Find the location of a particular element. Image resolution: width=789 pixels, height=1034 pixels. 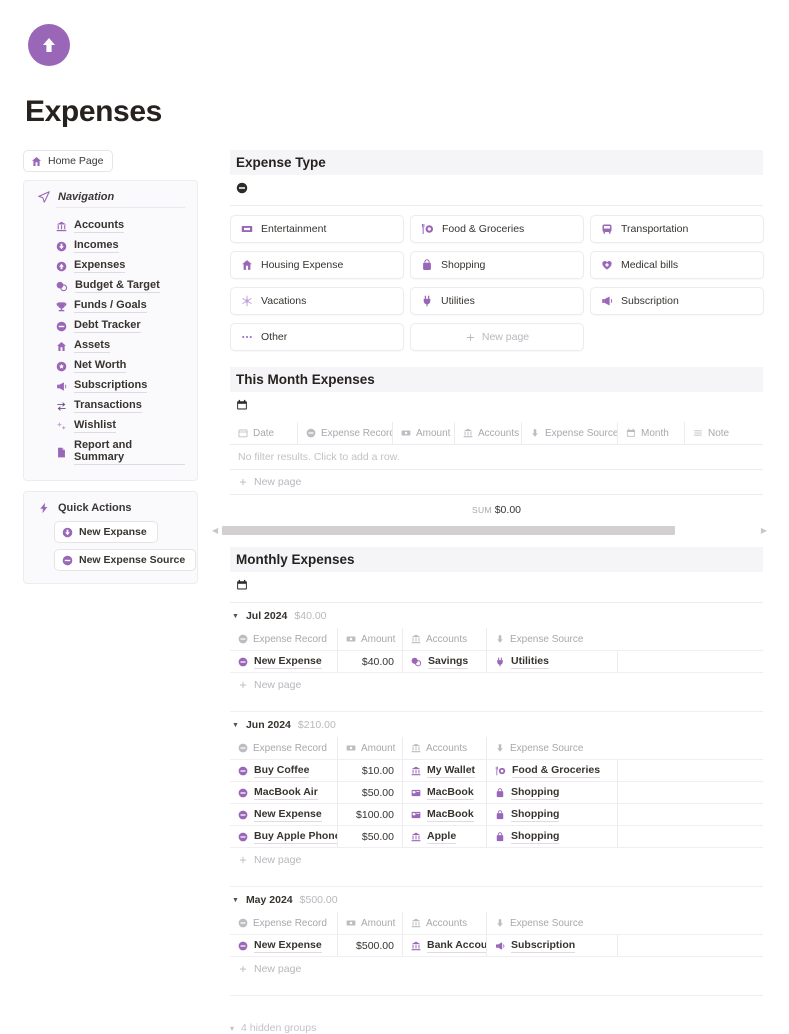

cell-accounts: Apple is located at coordinates (445, 836).